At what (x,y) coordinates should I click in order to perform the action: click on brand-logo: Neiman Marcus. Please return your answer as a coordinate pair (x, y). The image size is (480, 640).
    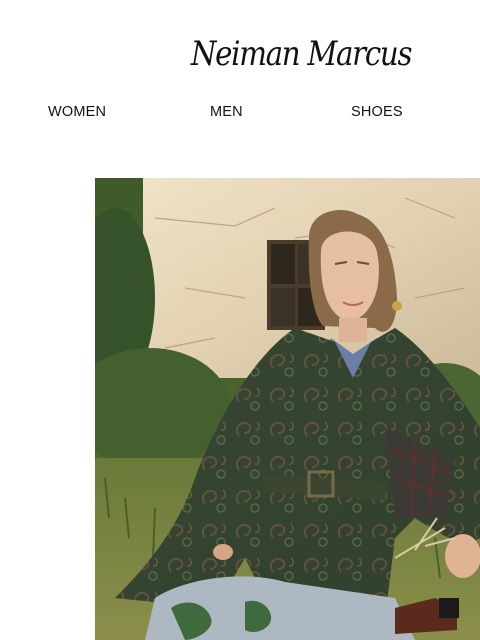
    Looking at the image, I should click on (302, 54).